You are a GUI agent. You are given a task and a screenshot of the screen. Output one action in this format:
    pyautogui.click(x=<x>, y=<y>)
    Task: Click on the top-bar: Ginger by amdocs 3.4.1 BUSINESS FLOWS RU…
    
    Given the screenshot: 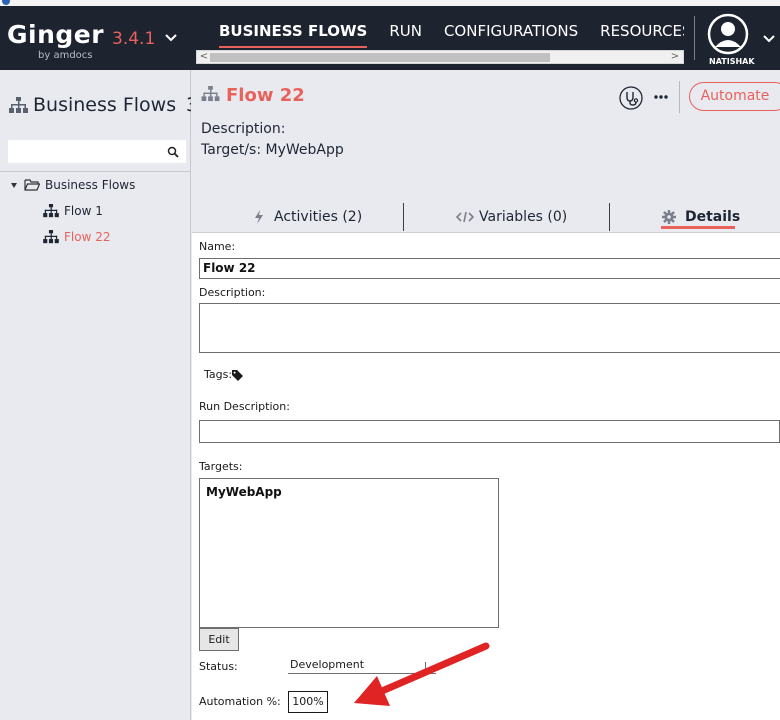 What is the action you would take?
    pyautogui.click(x=390, y=35)
    